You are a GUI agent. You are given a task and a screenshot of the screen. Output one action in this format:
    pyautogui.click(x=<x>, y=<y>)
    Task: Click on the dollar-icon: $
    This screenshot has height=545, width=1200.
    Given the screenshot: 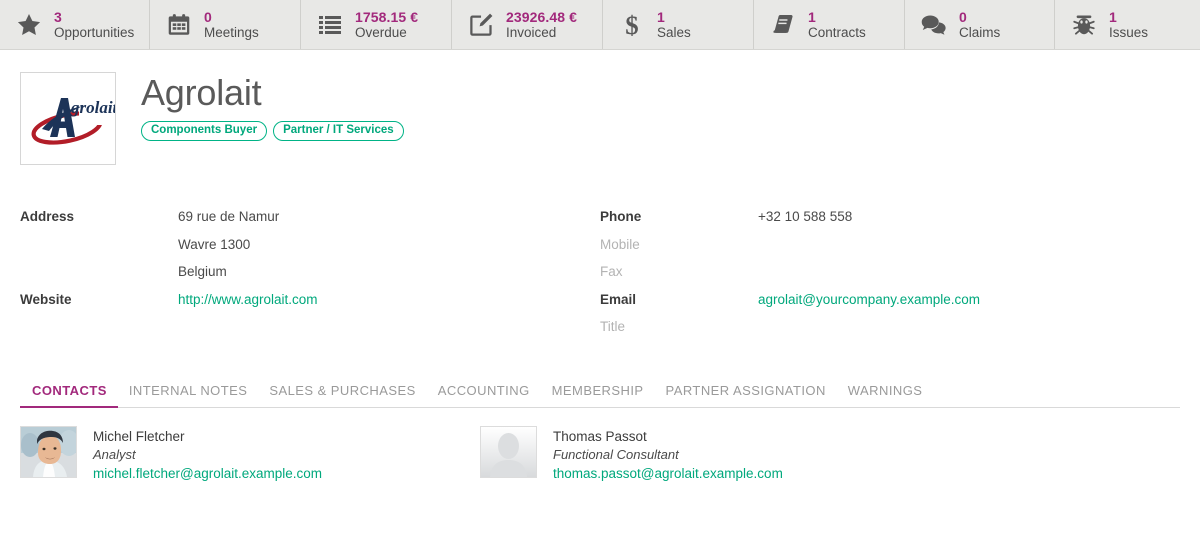 What is the action you would take?
    pyautogui.click(x=632, y=25)
    